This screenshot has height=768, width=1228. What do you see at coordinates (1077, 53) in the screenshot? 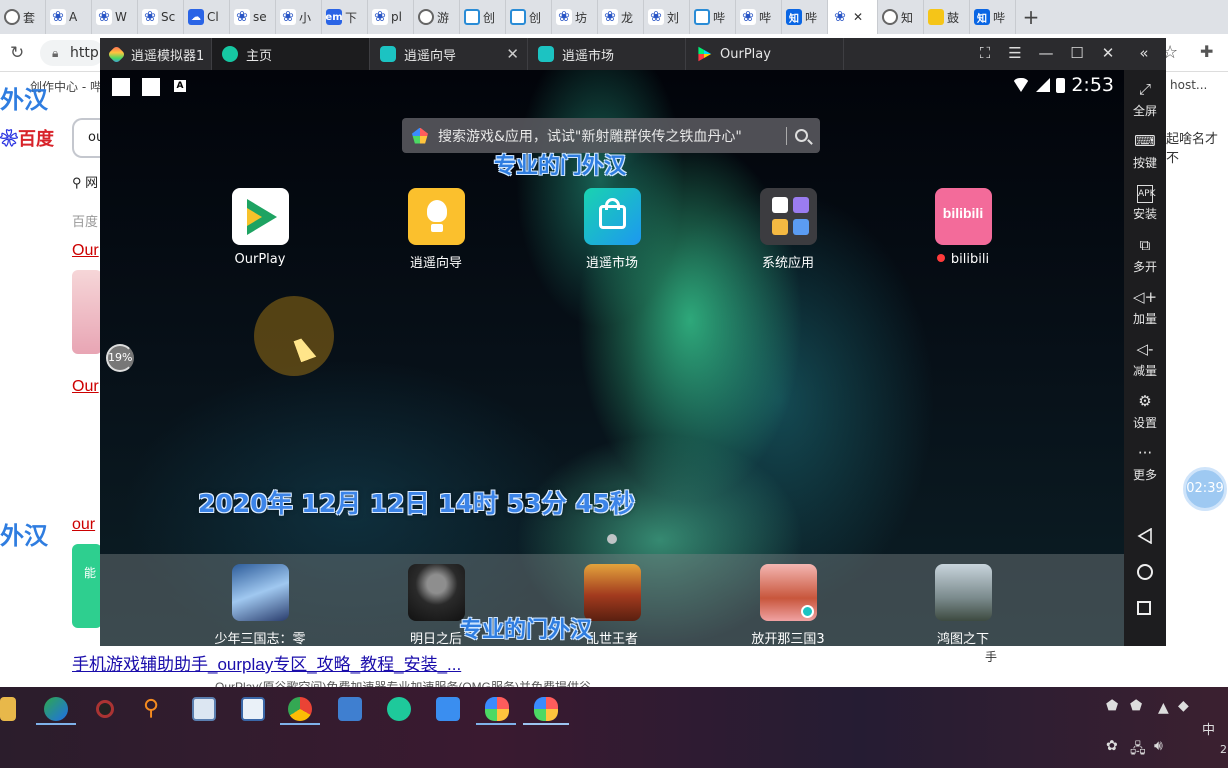
I see `maximize-icon: ☐` at bounding box center [1077, 53].